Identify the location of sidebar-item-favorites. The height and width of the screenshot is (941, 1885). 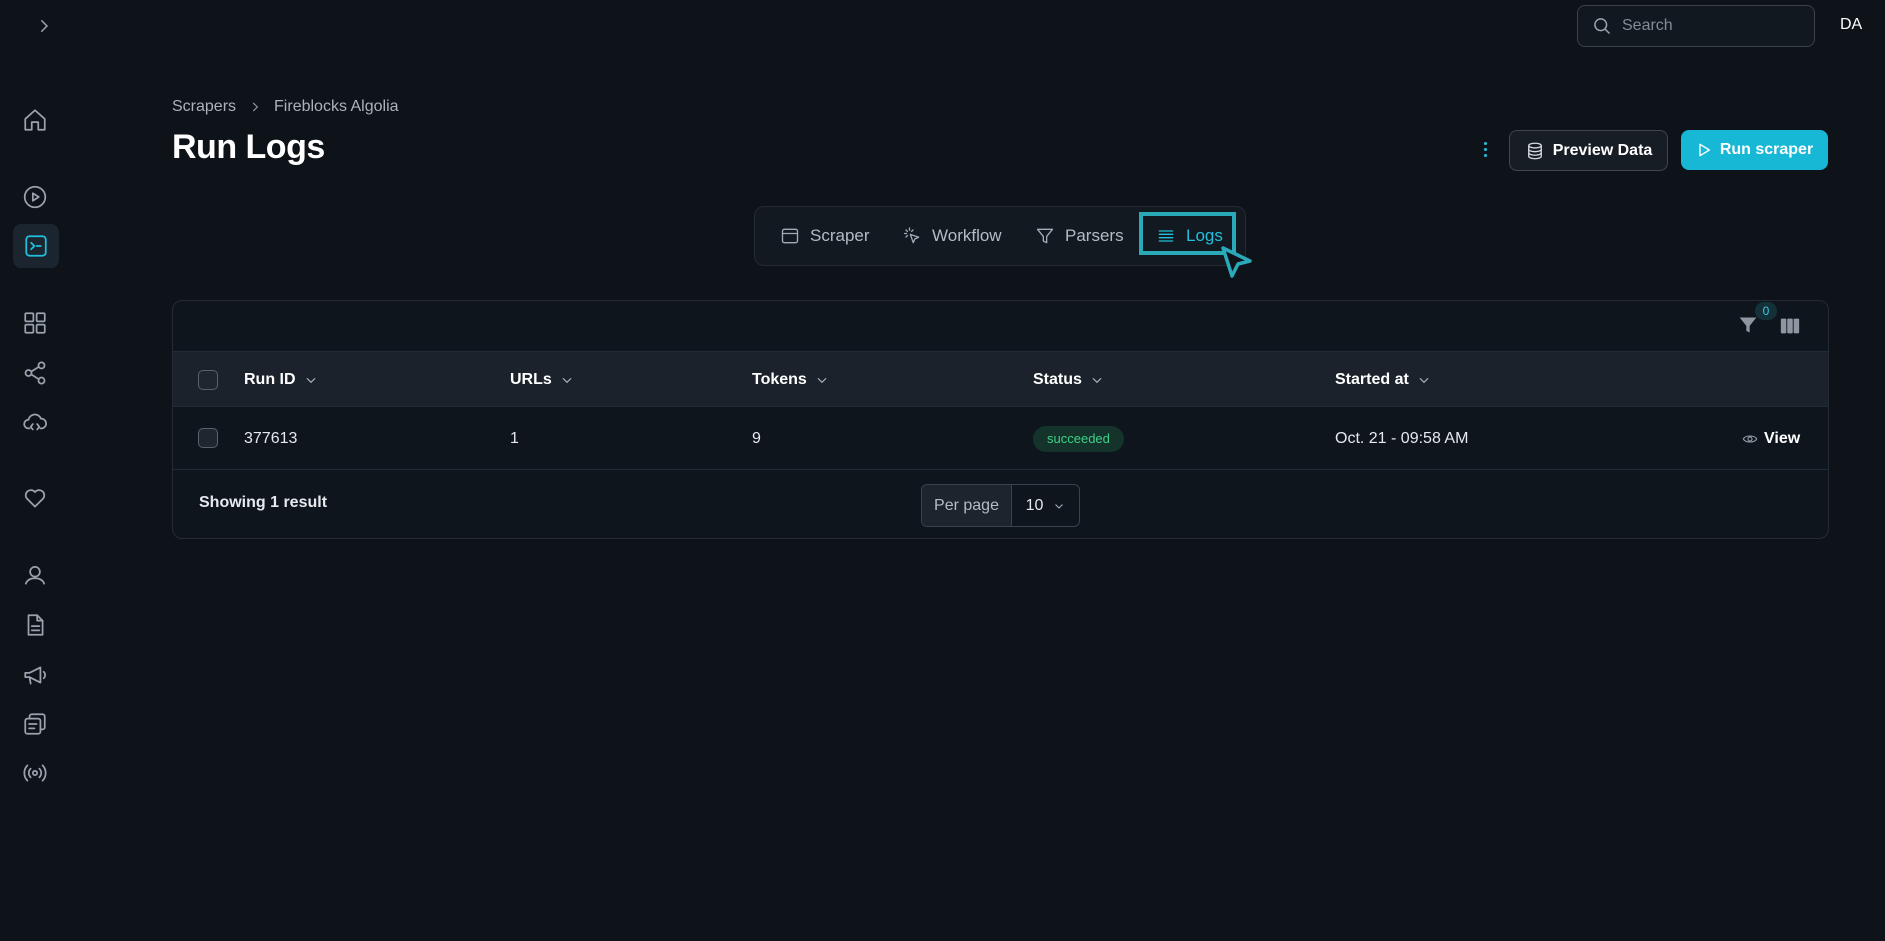
(35, 498).